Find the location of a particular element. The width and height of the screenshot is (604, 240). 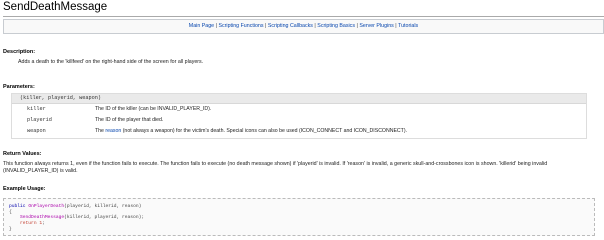

parameter-name: killer is located at coordinates (36, 109).